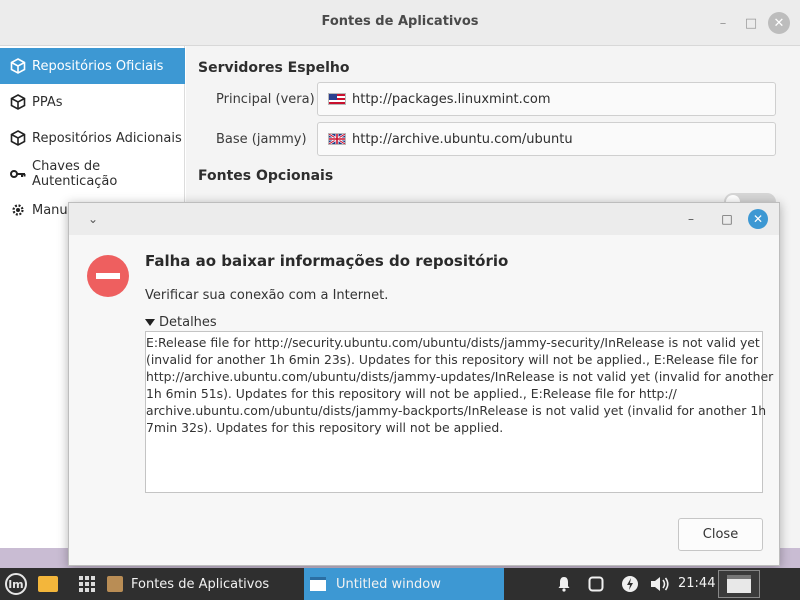 The height and width of the screenshot is (600, 800). Describe the element at coordinates (50, 210) in the screenshot. I see `sidebar-item-label: Manu` at that location.